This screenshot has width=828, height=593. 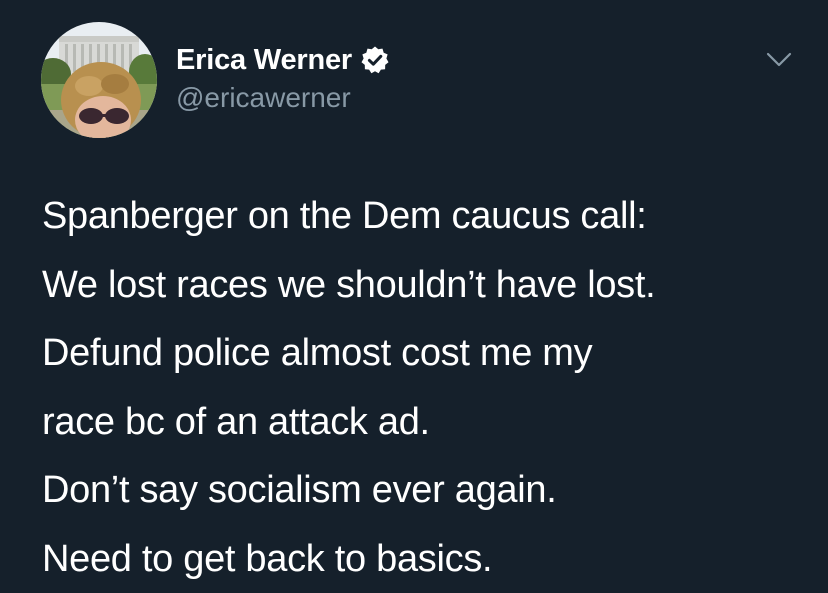 What do you see at coordinates (432, 353) in the screenshot?
I see `tweet-text-line: Defund police almost cost me my` at bounding box center [432, 353].